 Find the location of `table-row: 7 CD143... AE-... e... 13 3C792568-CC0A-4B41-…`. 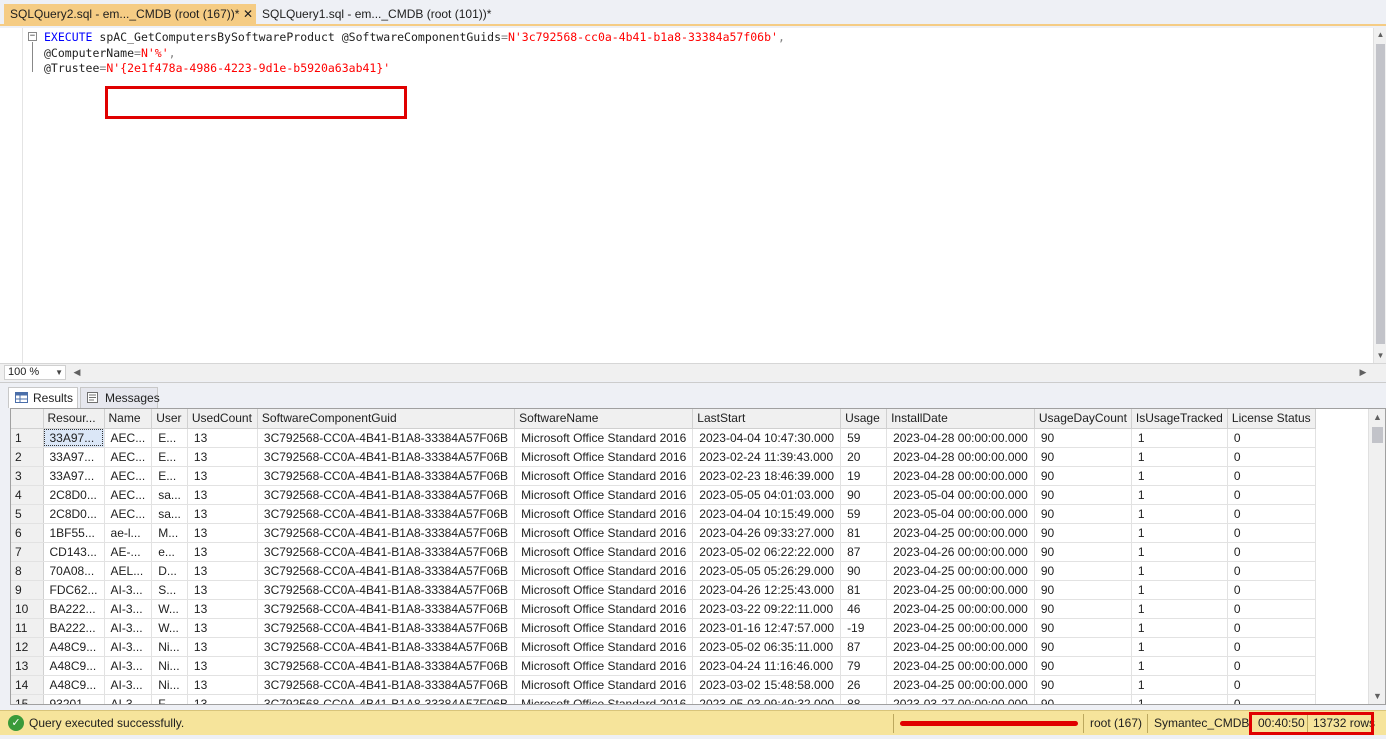

table-row: 7 CD143... AE-... e... 13 3C792568-CC0A-4B41-… is located at coordinates (663, 552).